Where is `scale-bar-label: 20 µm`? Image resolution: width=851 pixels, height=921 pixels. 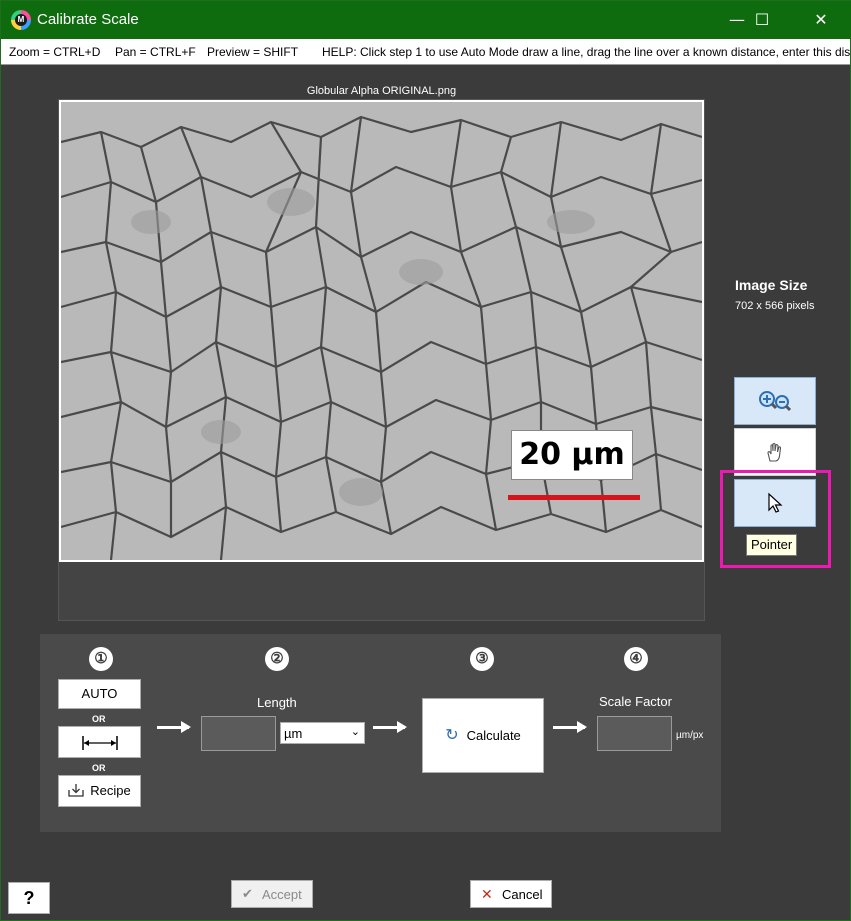
scale-bar-label: 20 µm is located at coordinates (572, 455).